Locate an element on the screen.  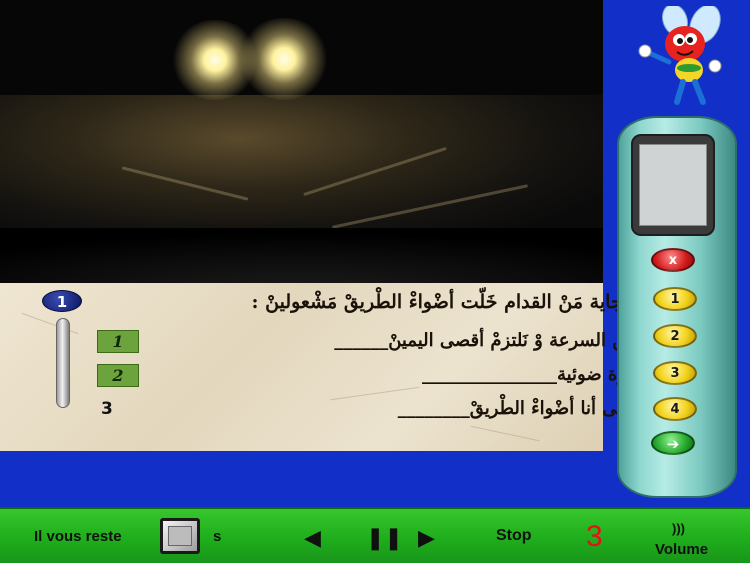
previous-icon: ◀ is located at coordinates (312, 538).